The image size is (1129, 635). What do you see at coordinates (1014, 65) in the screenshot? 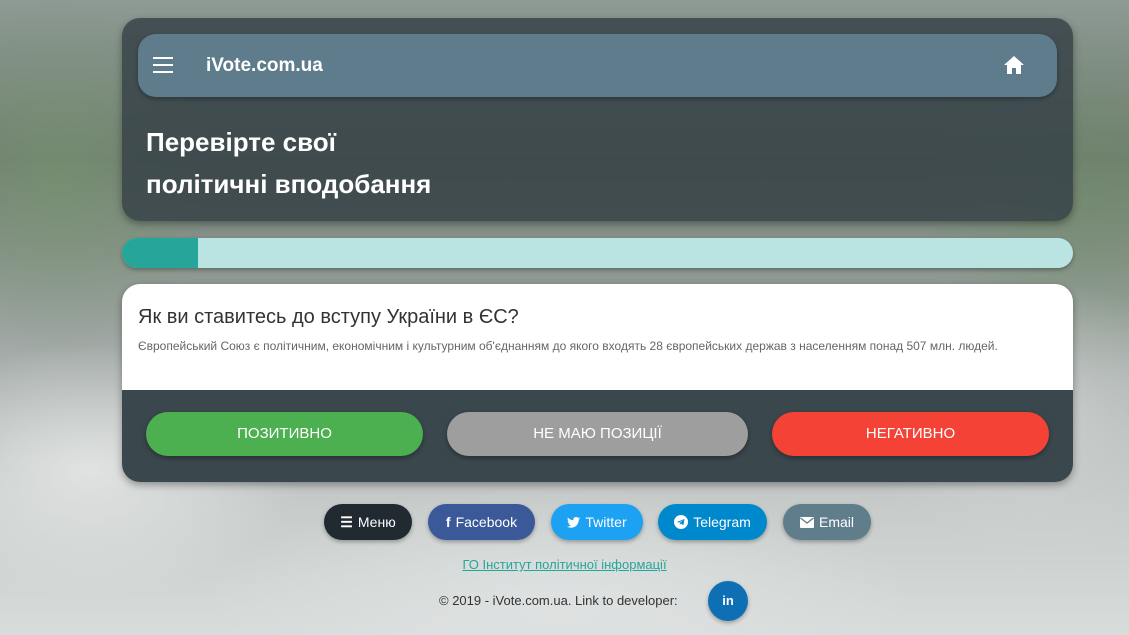
I see `home-icon` at bounding box center [1014, 65].